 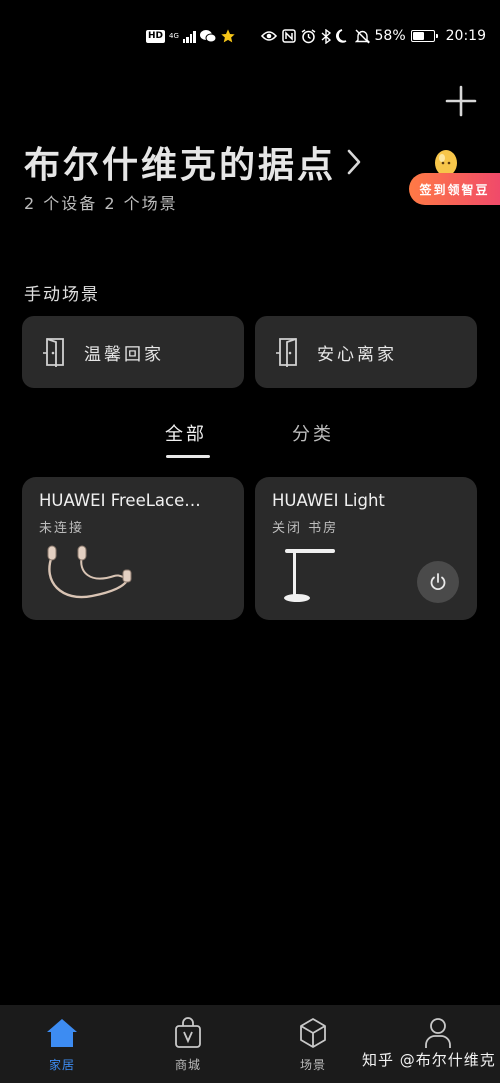 I want to click on status-bar: HD 4G 58% 20:19, so click(x=250, y=30).